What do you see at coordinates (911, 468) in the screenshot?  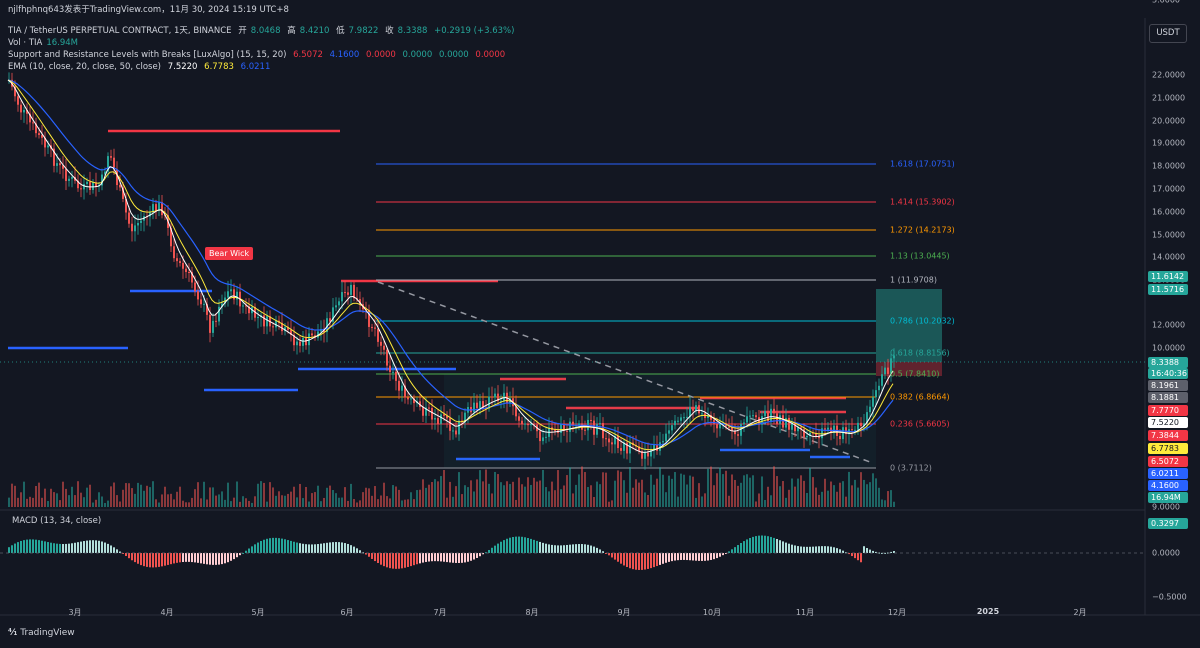 I see `fib-level-label: 0 (3.7112)` at bounding box center [911, 468].